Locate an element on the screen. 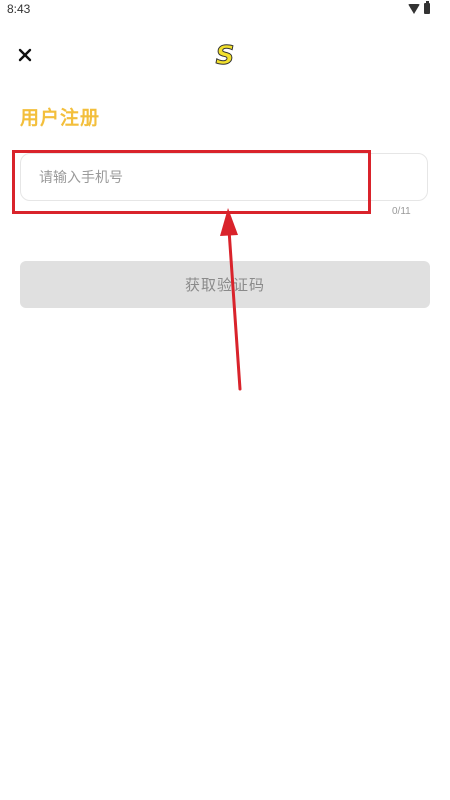 Image resolution: width=450 pixels, height=800 pixels. status-bar: 8:43 is located at coordinates (225, 11).